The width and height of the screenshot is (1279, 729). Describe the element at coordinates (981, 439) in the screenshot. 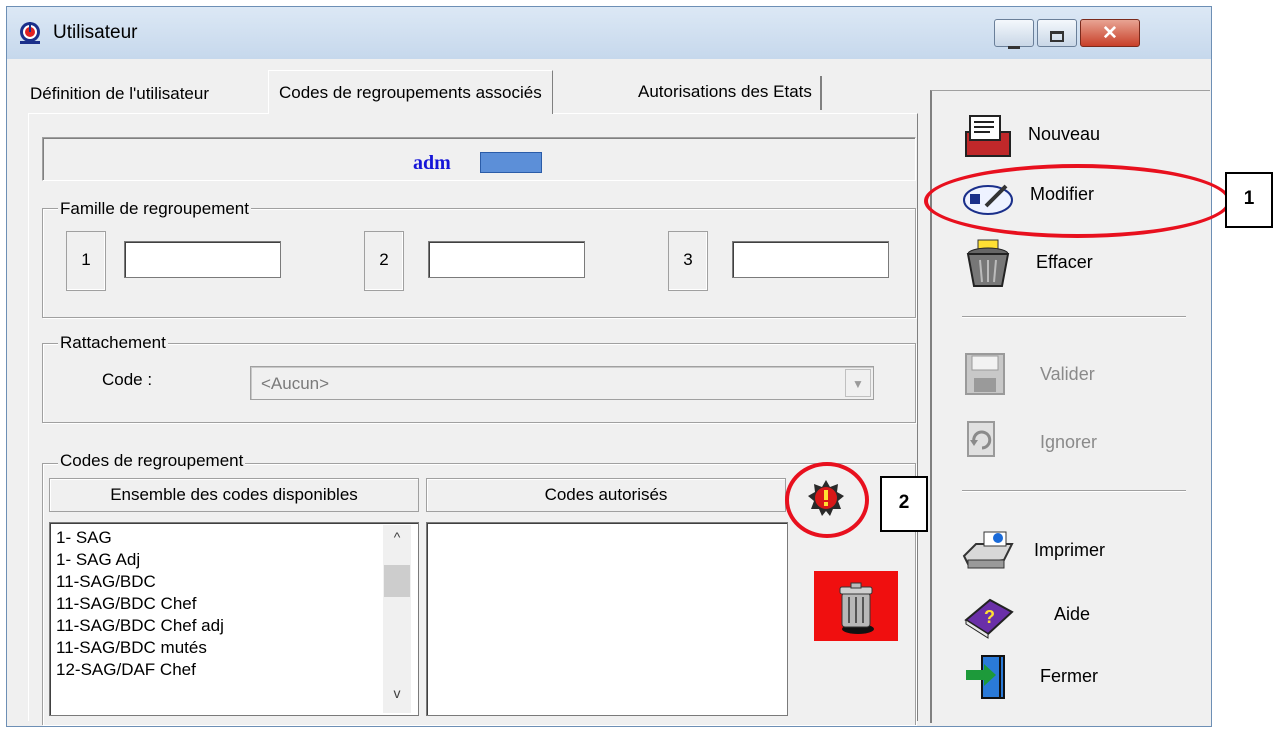

I see `undo-icon` at that location.